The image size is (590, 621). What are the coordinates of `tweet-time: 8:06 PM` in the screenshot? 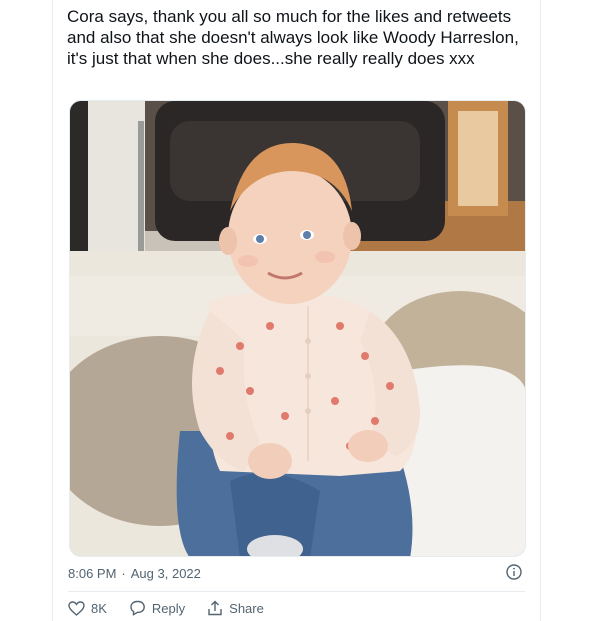 It's located at (92, 573).